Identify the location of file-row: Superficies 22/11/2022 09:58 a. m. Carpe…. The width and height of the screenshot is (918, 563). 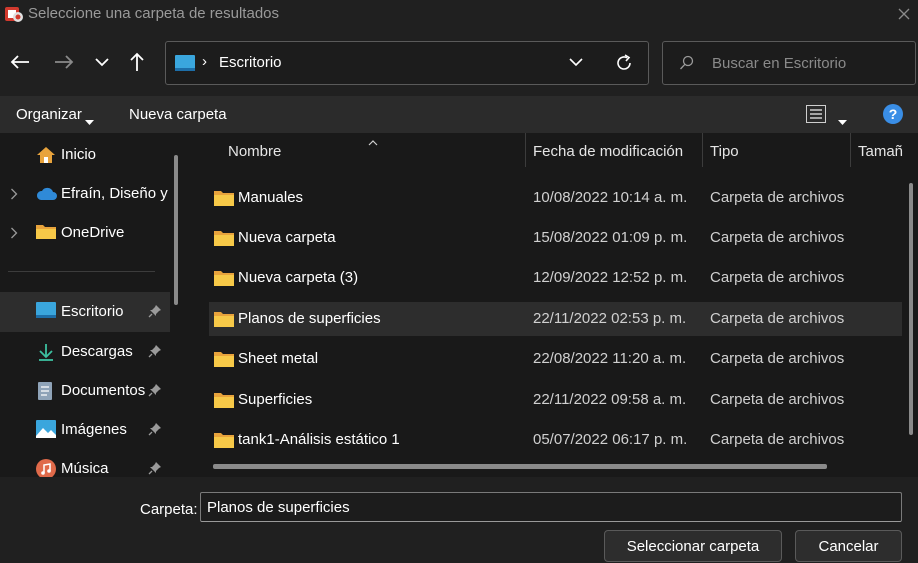
(555, 400).